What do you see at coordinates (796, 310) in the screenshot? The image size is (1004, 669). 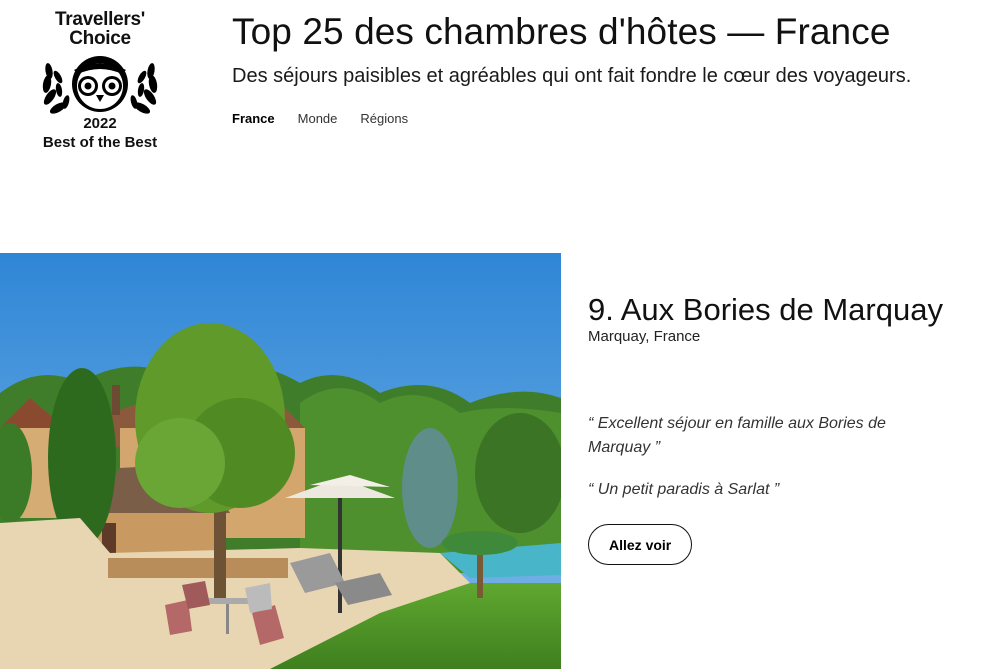 I see `listing-title: 9. Aux Bories de Marquay` at bounding box center [796, 310].